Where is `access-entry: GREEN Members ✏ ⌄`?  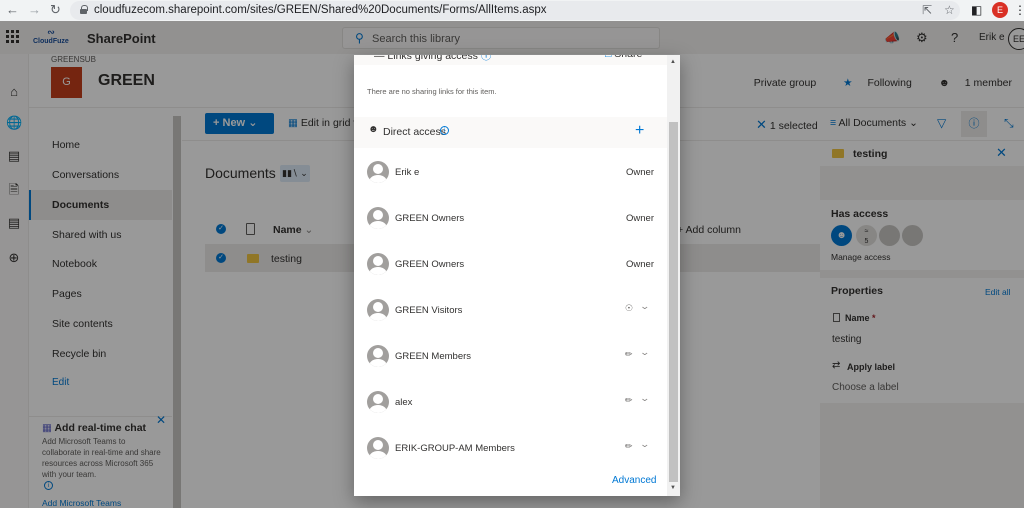 access-entry: GREEN Members ✏ ⌄ is located at coordinates (510, 365).